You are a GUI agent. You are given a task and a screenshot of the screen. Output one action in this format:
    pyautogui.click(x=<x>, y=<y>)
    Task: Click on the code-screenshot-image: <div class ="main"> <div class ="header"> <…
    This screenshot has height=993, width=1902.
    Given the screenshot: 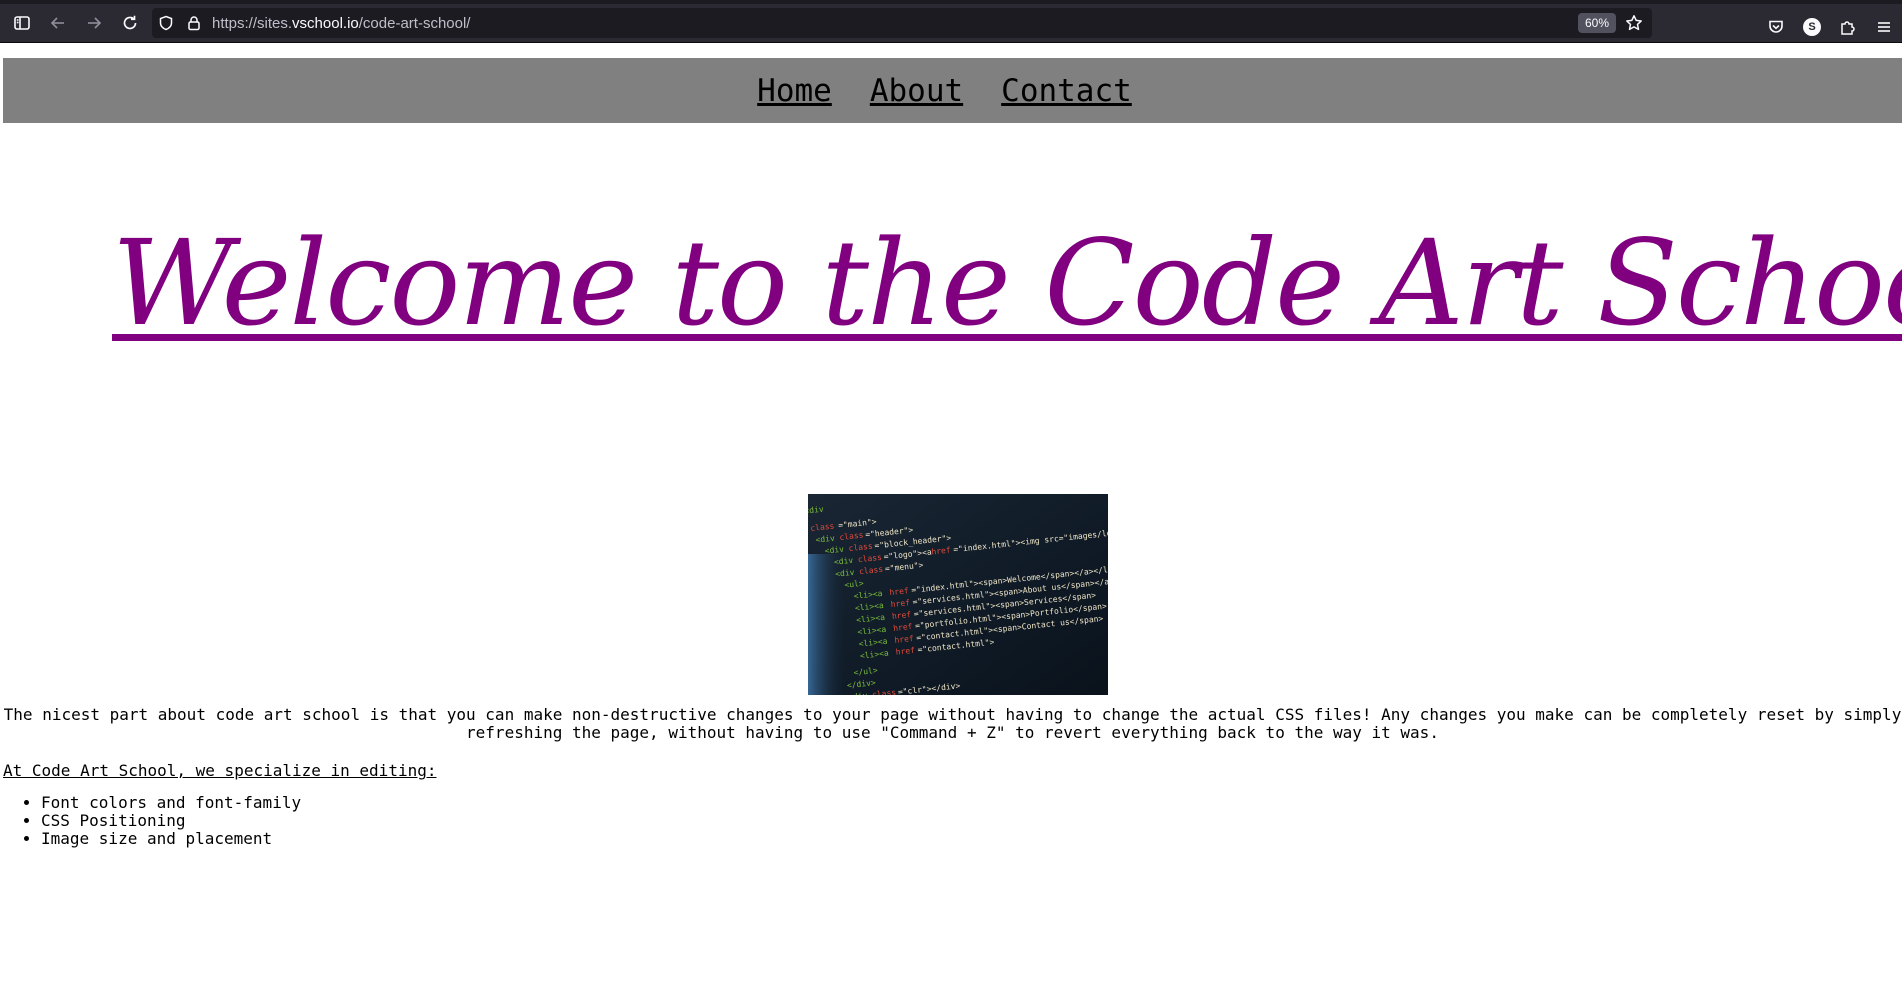 What is the action you would take?
    pyautogui.click(x=958, y=594)
    